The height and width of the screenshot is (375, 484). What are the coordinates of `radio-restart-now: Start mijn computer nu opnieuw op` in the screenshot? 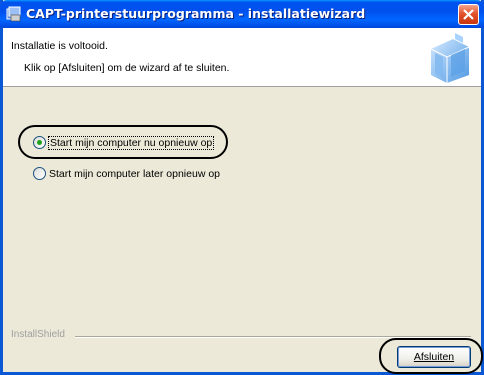 It's located at (124, 142).